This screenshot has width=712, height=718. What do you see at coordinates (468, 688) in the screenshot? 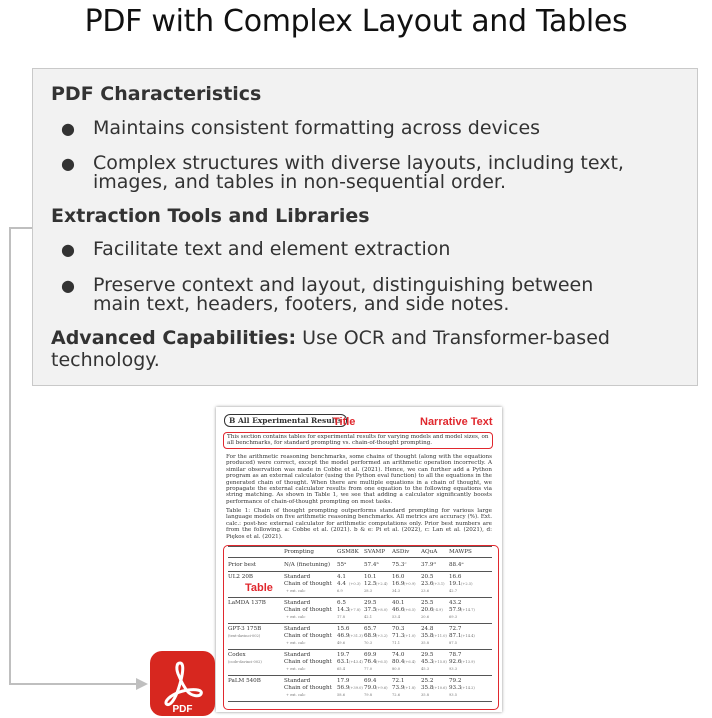
I see `table-delta: (+14.2)` at bounding box center [468, 688].